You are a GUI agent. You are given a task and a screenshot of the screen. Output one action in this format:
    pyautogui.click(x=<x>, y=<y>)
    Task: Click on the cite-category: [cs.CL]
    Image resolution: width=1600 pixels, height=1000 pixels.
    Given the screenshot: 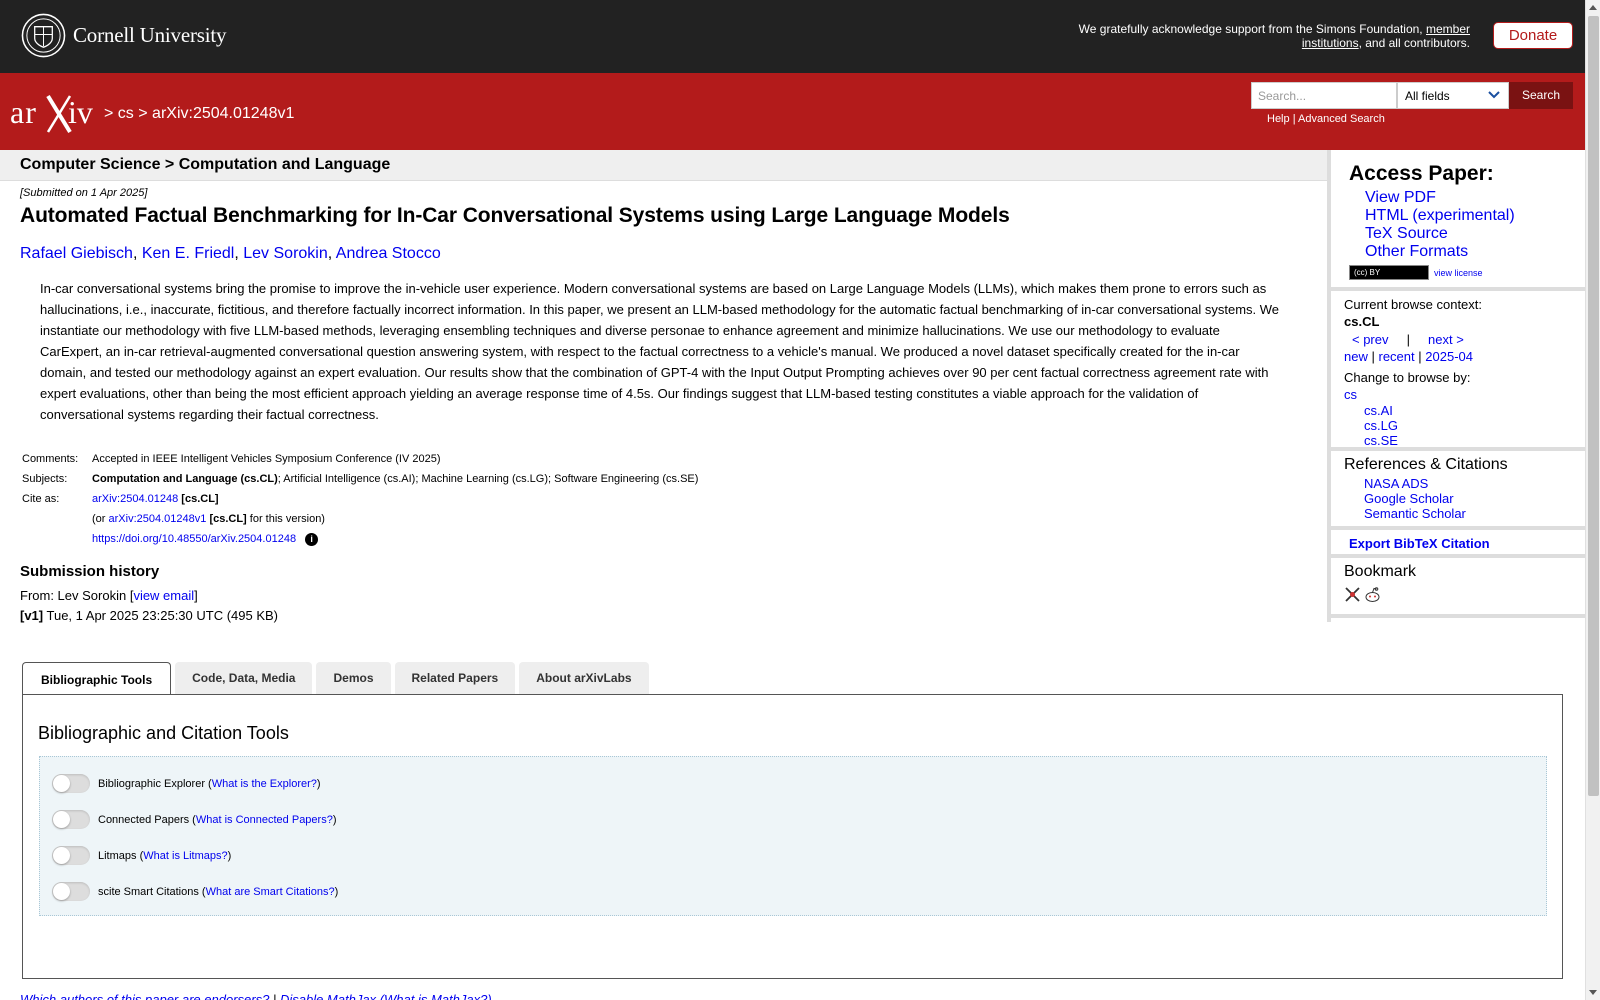 What is the action you would take?
    pyautogui.click(x=200, y=499)
    